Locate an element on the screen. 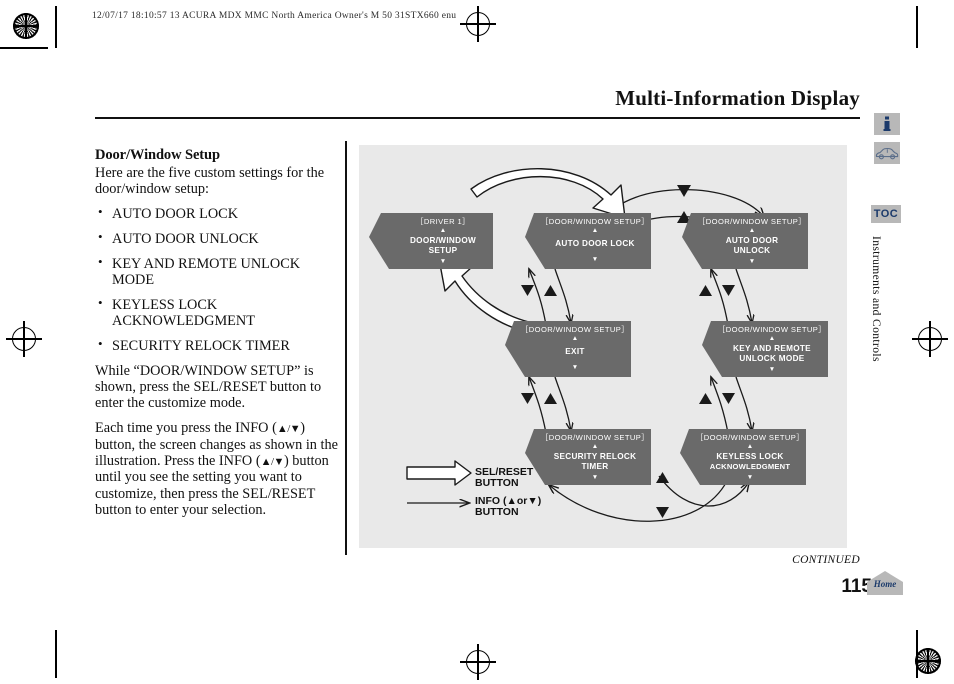 The image size is (954, 684). info-icon is located at coordinates (887, 123).